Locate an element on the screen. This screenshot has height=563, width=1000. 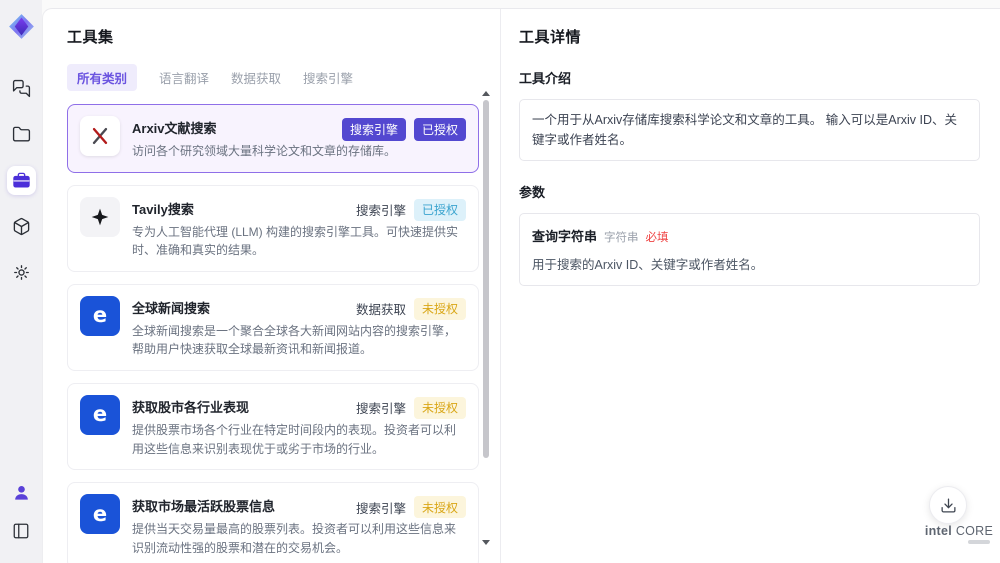
param-header: 查询字符串 字符串 必填 is located at coordinates (749, 235).